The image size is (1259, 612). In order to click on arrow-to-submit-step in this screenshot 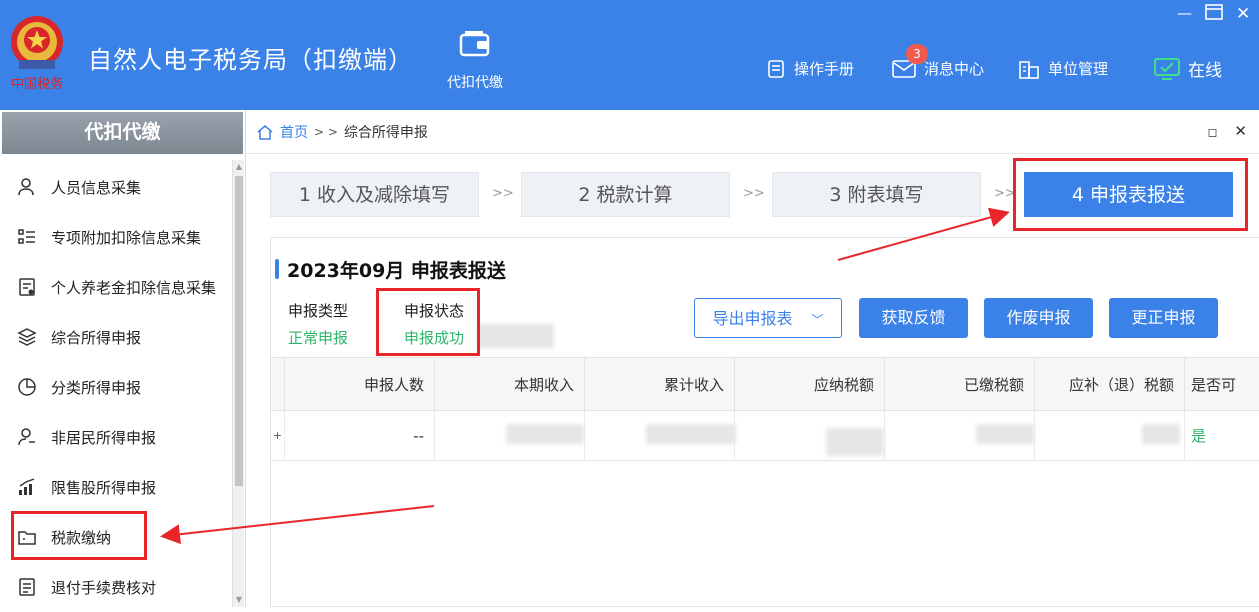, I will do `click(923, 234)`.